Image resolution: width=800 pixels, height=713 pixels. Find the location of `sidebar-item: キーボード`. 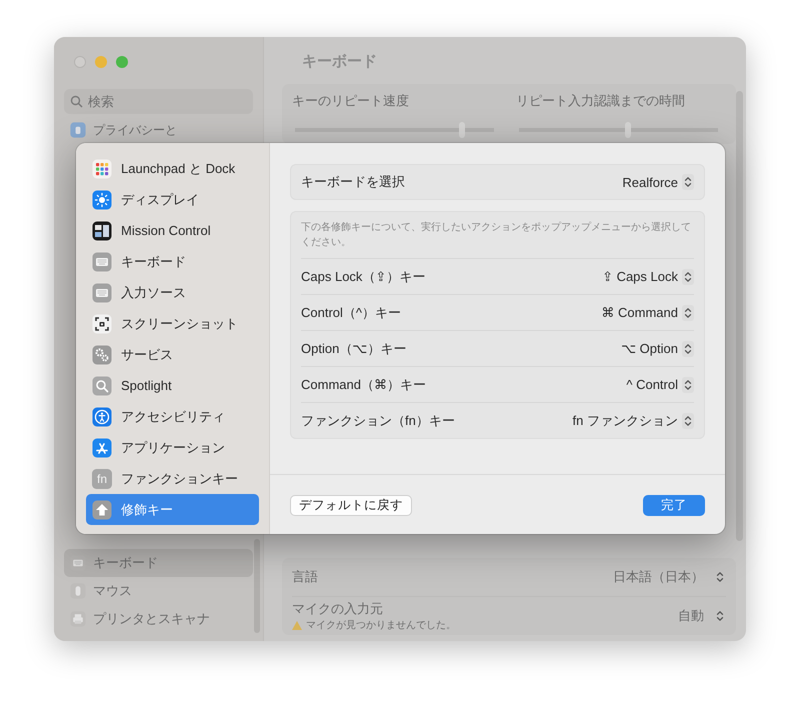

sidebar-item: キーボード is located at coordinates (172, 261).